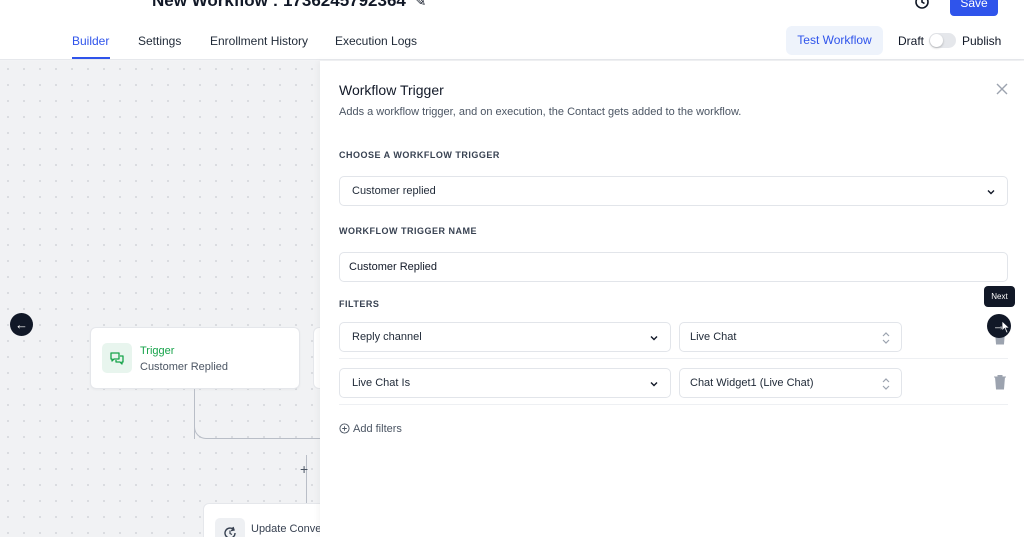  I want to click on tab-enrollment-history: Enrollment History, so click(259, 41).